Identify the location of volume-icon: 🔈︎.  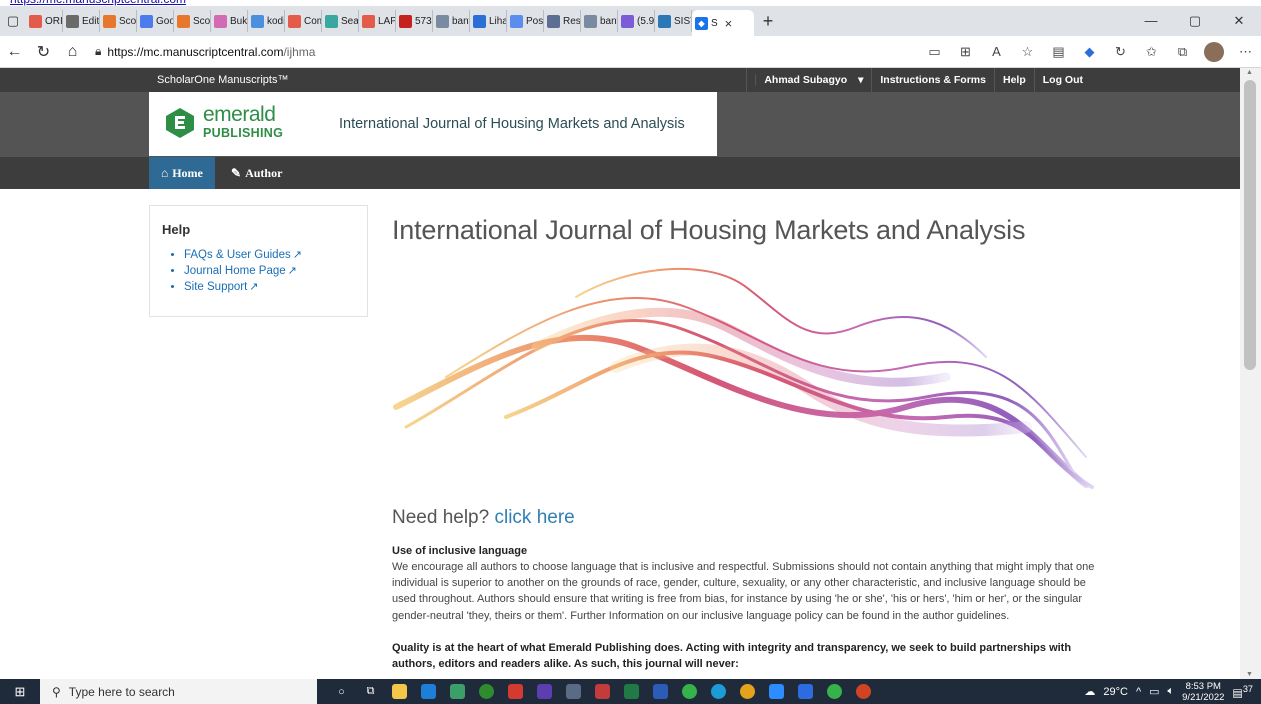
(1171, 691).